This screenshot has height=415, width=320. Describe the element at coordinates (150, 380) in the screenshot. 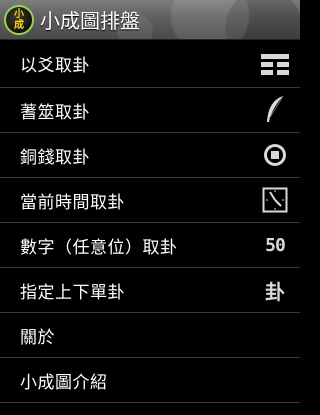

I see `menu-item-intro: 小成圖介紹` at that location.